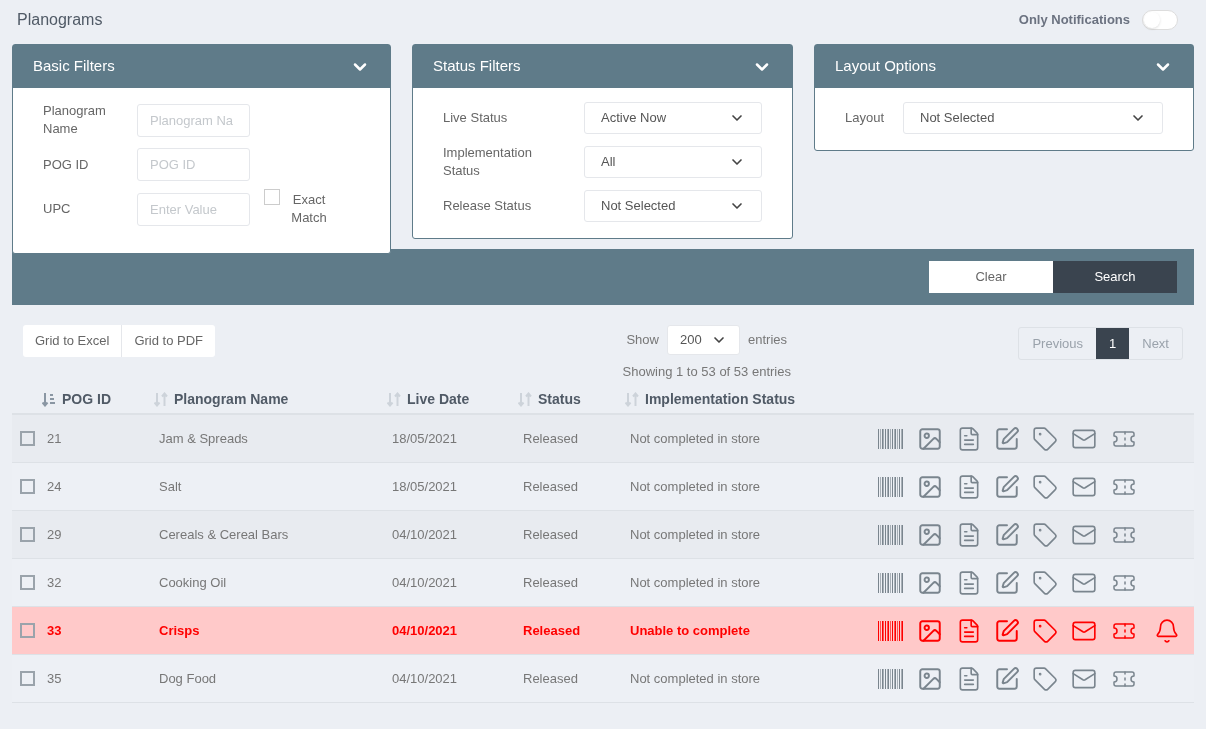  Describe the element at coordinates (49, 399) in the screenshot. I see `sort-icon` at that location.